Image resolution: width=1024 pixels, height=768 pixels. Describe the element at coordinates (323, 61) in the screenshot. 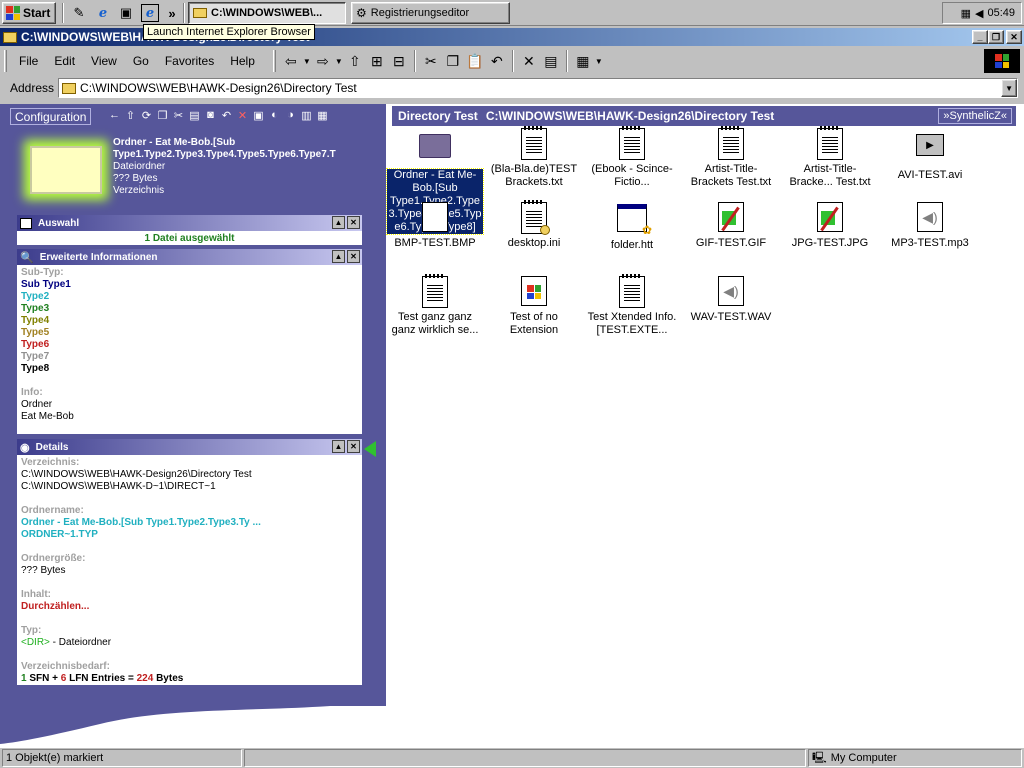

I see `forward-arrow-icon: ⇨` at that location.